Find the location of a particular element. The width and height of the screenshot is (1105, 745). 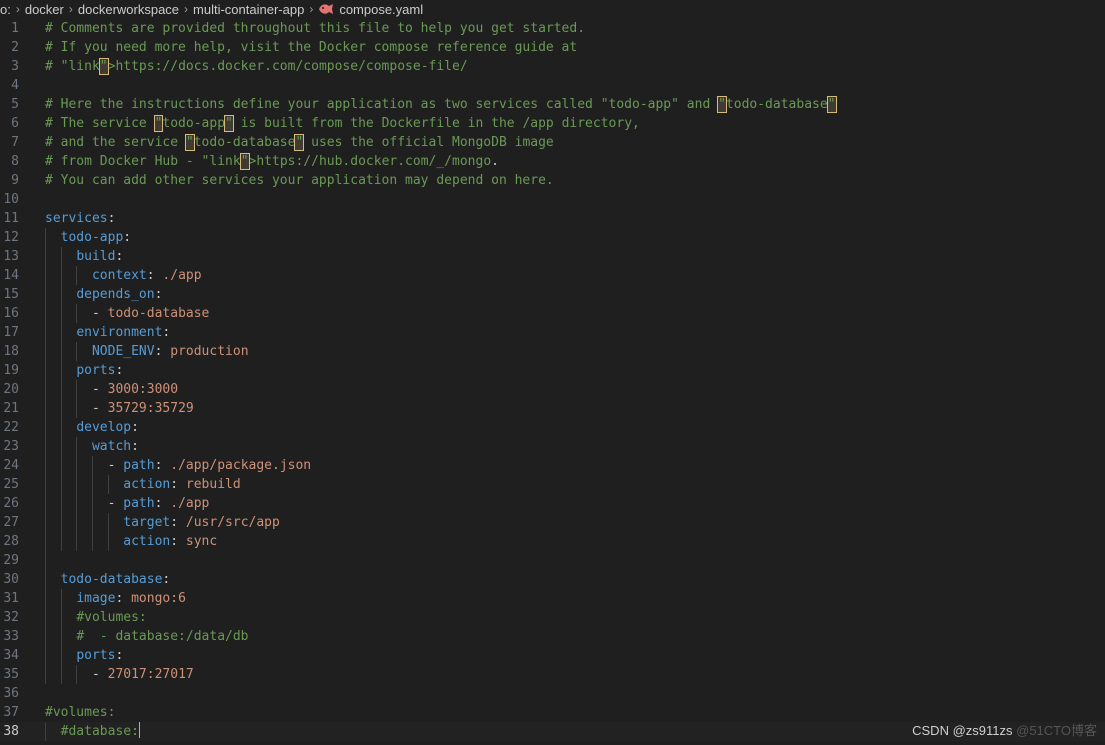

code-line: 22 develop: is located at coordinates (552, 427).